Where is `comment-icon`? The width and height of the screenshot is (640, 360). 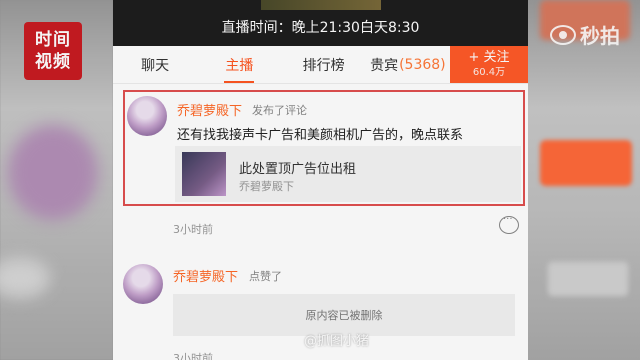 comment-icon is located at coordinates (509, 224).